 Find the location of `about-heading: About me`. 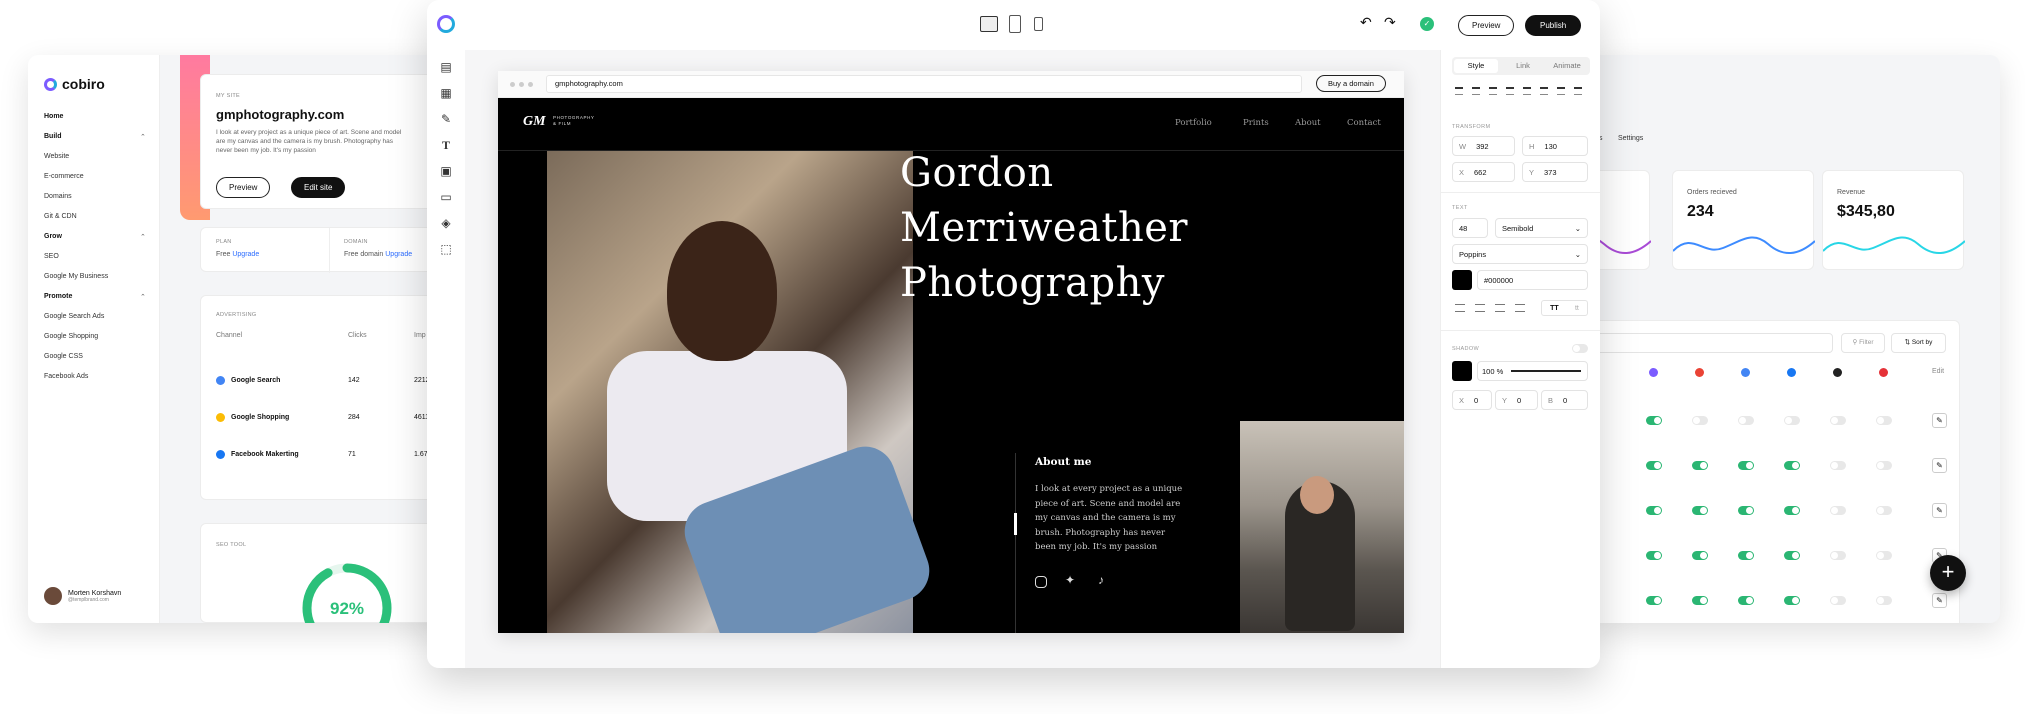

about-heading: About me is located at coordinates (1063, 462).